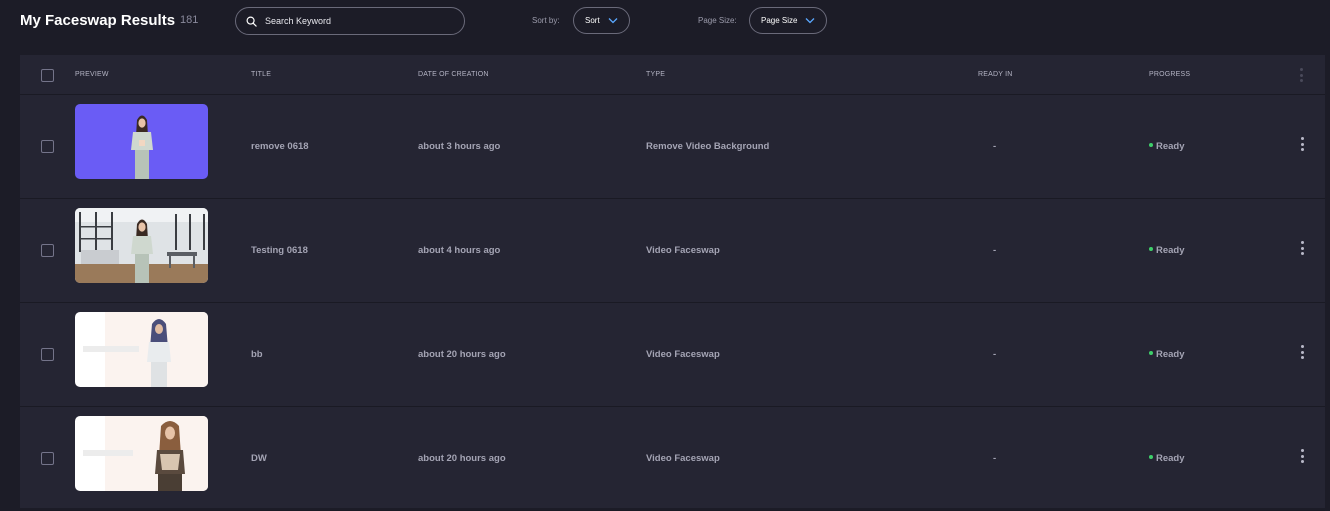 The width and height of the screenshot is (1330, 511). I want to click on page-size-value: Page Size, so click(779, 20).